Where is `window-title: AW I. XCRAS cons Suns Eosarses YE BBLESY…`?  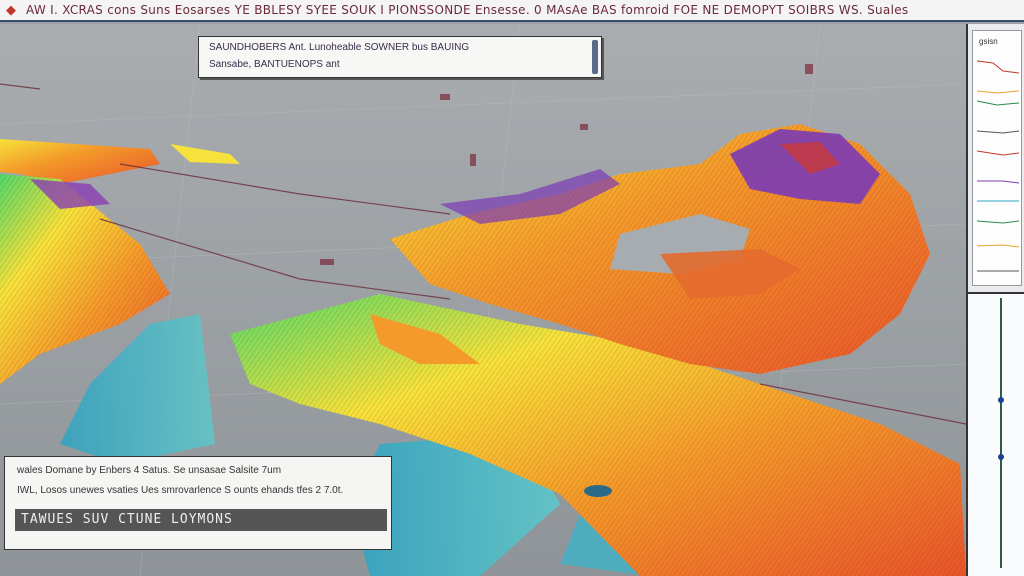
window-title: AW I. XCRAS cons Suns Eosarses YE BBLESY… is located at coordinates (467, 10).